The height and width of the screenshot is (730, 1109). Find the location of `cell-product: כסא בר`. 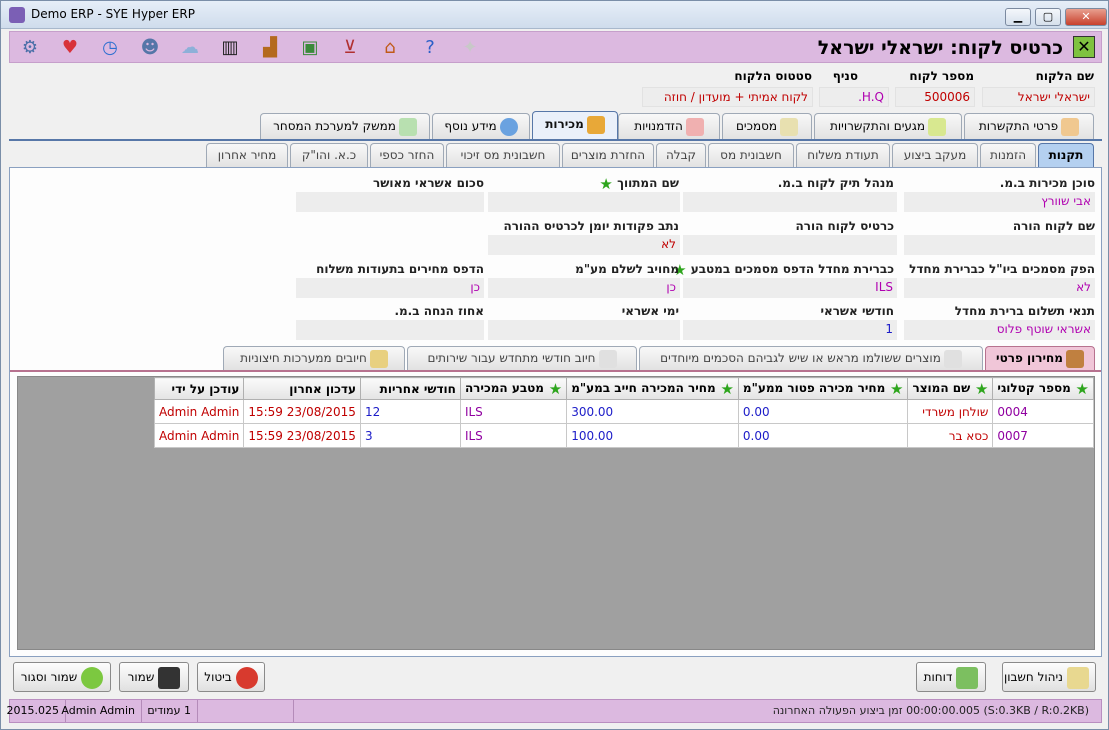

cell-product: כסא בר is located at coordinates (950, 435).